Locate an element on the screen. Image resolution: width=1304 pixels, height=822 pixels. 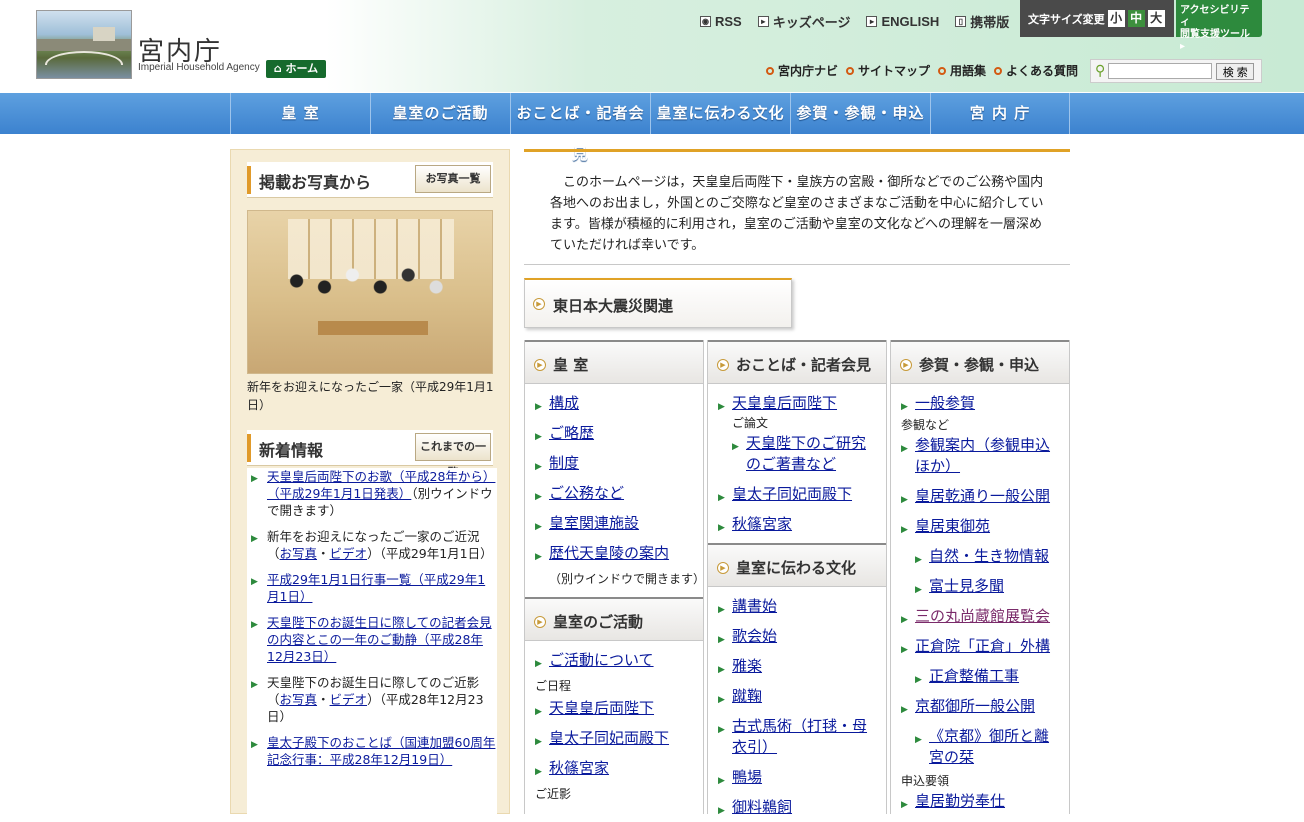
link-kyoto-guide: 《京都》御所と離宮の栞 is located at coordinates (989, 746).